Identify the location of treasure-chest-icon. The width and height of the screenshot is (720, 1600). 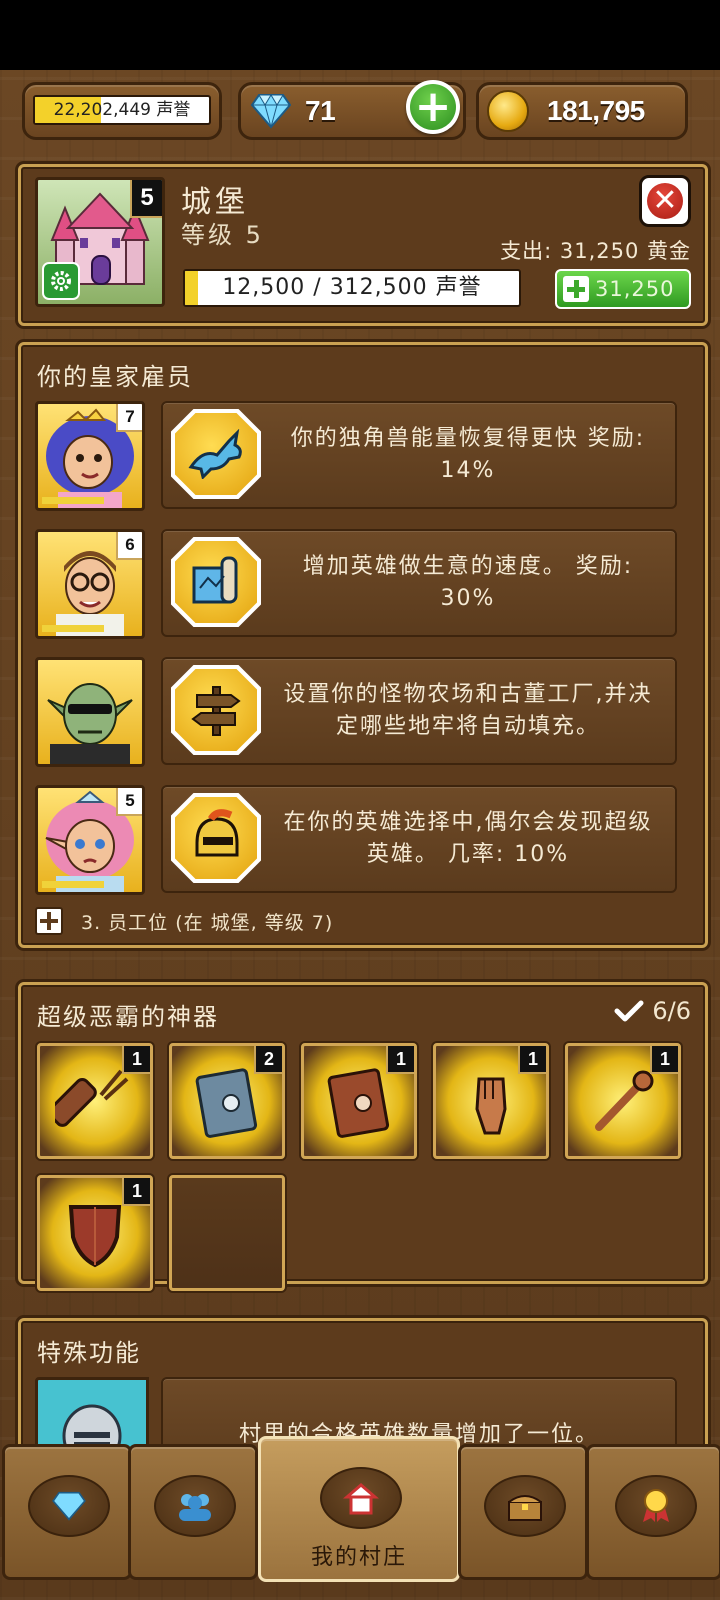
(525, 1508).